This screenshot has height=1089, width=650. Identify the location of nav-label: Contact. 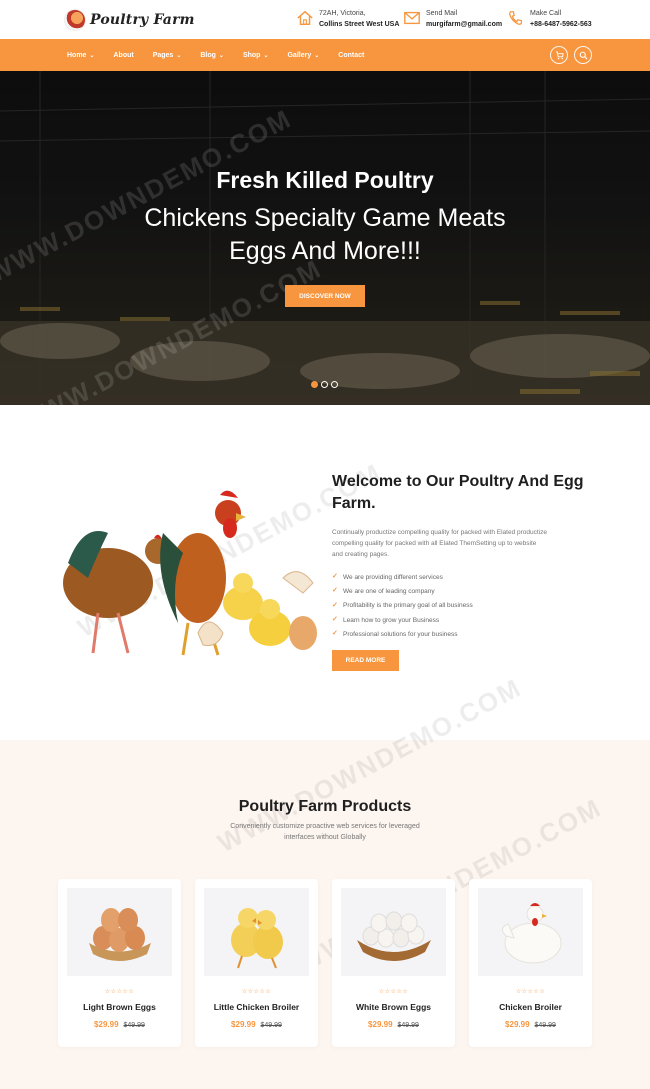
(351, 55).